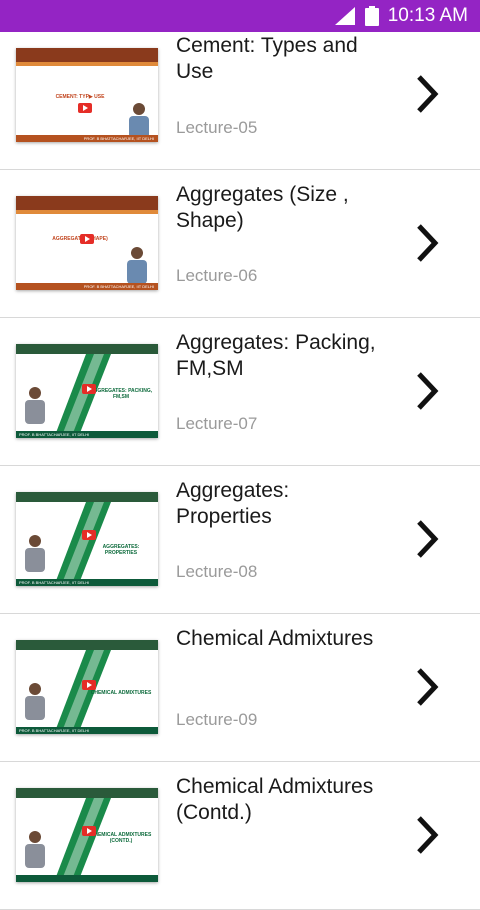 The height and width of the screenshot is (910, 480). What do you see at coordinates (121, 550) in the screenshot?
I see `thumbnail-label: AGGREGATES: PROPERTIES` at bounding box center [121, 550].